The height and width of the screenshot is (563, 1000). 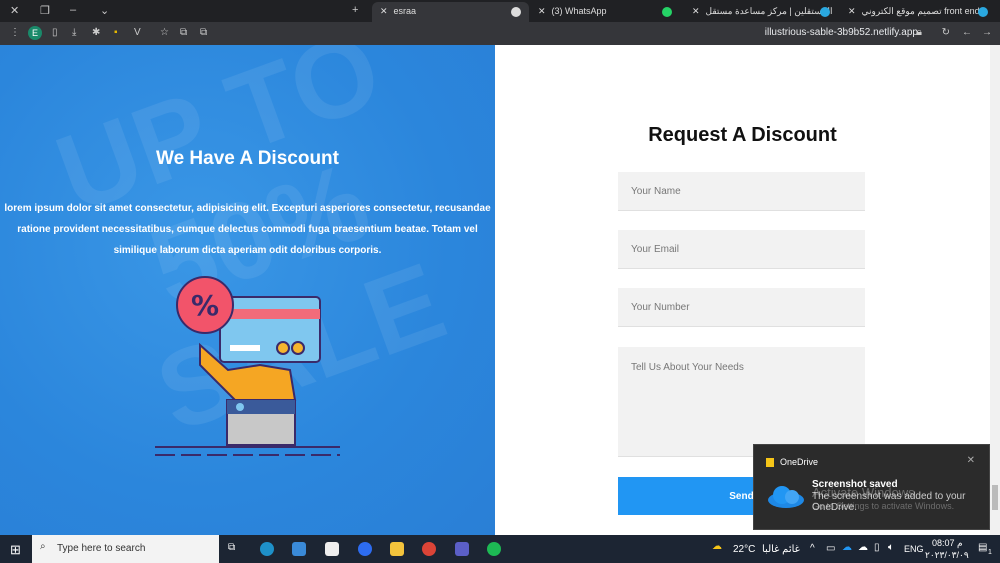 What do you see at coordinates (205, 305) in the screenshot?
I see `percent-symbol: %` at bounding box center [205, 305].